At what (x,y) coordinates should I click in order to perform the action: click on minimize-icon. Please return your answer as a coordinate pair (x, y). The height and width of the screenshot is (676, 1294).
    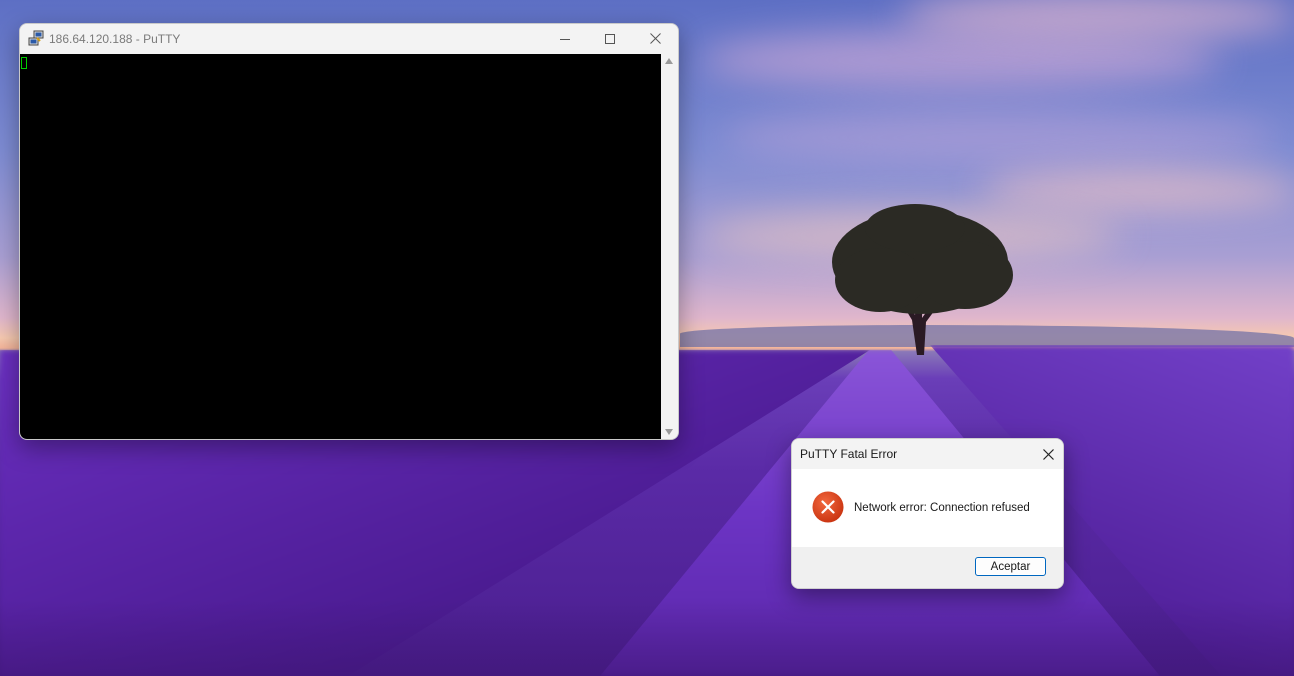
    Looking at the image, I should click on (565, 38).